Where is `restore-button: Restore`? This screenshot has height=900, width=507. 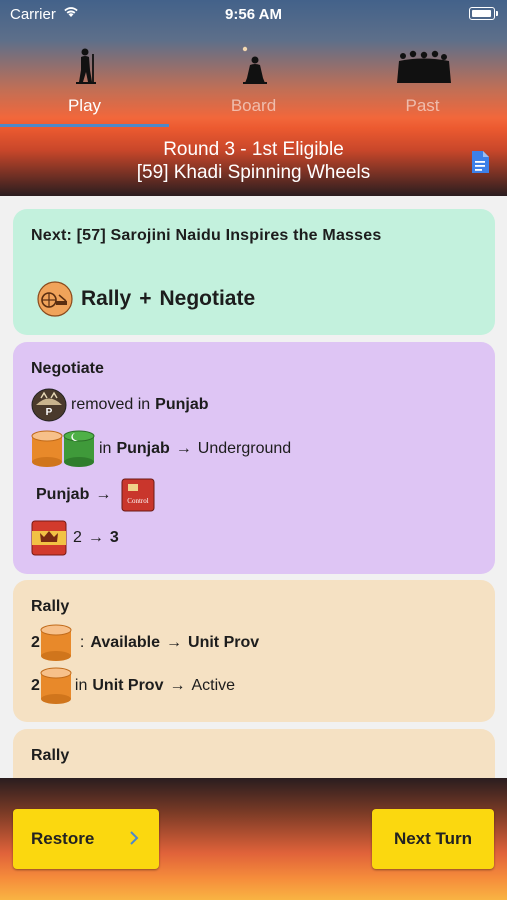
restore-button: Restore is located at coordinates (86, 839).